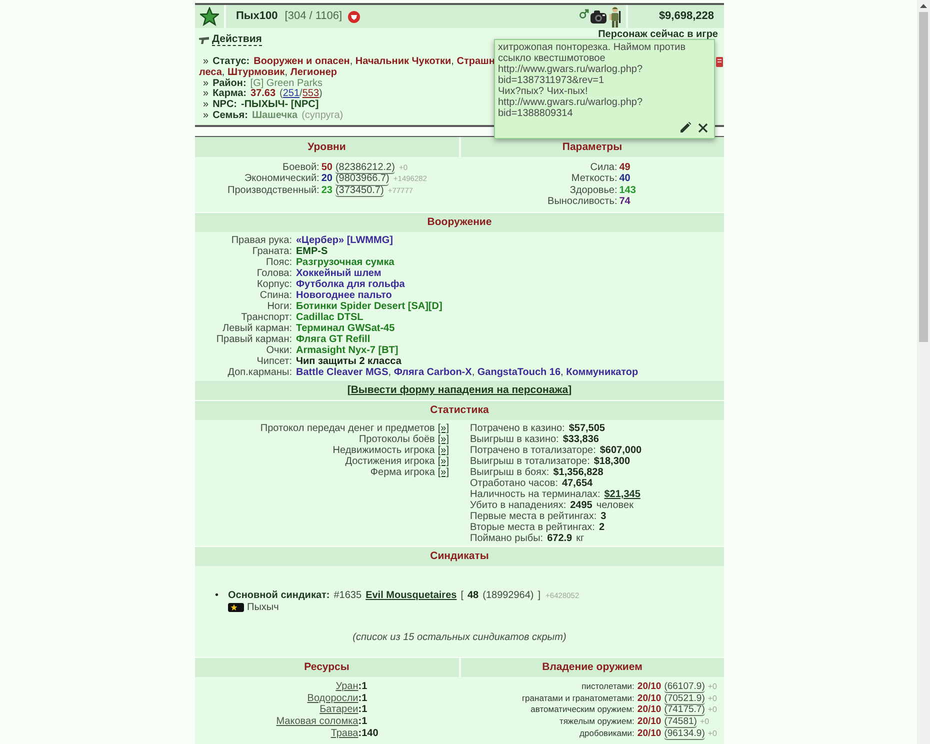 This screenshot has height=744, width=930. What do you see at coordinates (236, 607) in the screenshot?
I see `rank-badge-icon` at bounding box center [236, 607].